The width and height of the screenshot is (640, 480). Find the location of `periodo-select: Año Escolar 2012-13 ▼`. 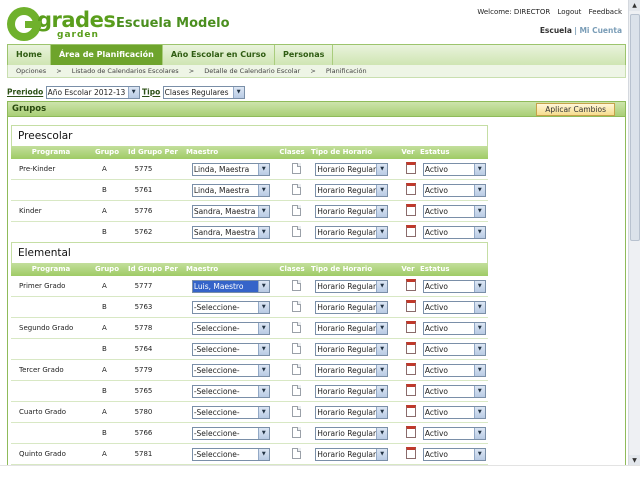

periodo-select: Año Escolar 2012-13 ▼ is located at coordinates (92, 92).